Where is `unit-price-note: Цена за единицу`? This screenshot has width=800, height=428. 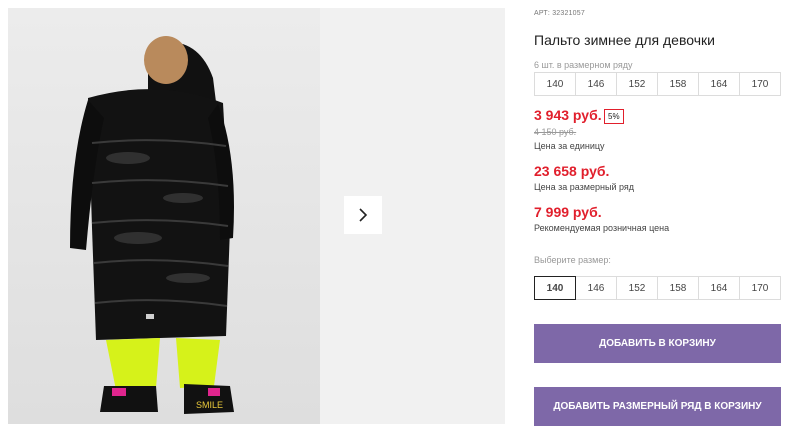
unit-price-note: Цена за единицу is located at coordinates (569, 146).